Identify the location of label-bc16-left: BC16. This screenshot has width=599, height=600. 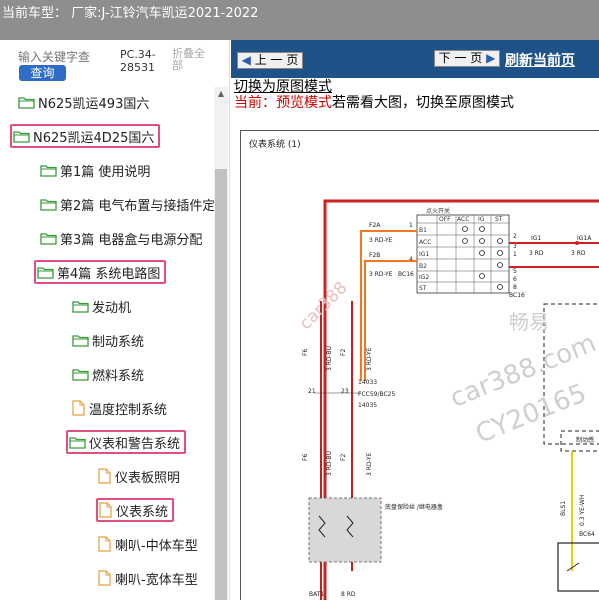
(406, 274).